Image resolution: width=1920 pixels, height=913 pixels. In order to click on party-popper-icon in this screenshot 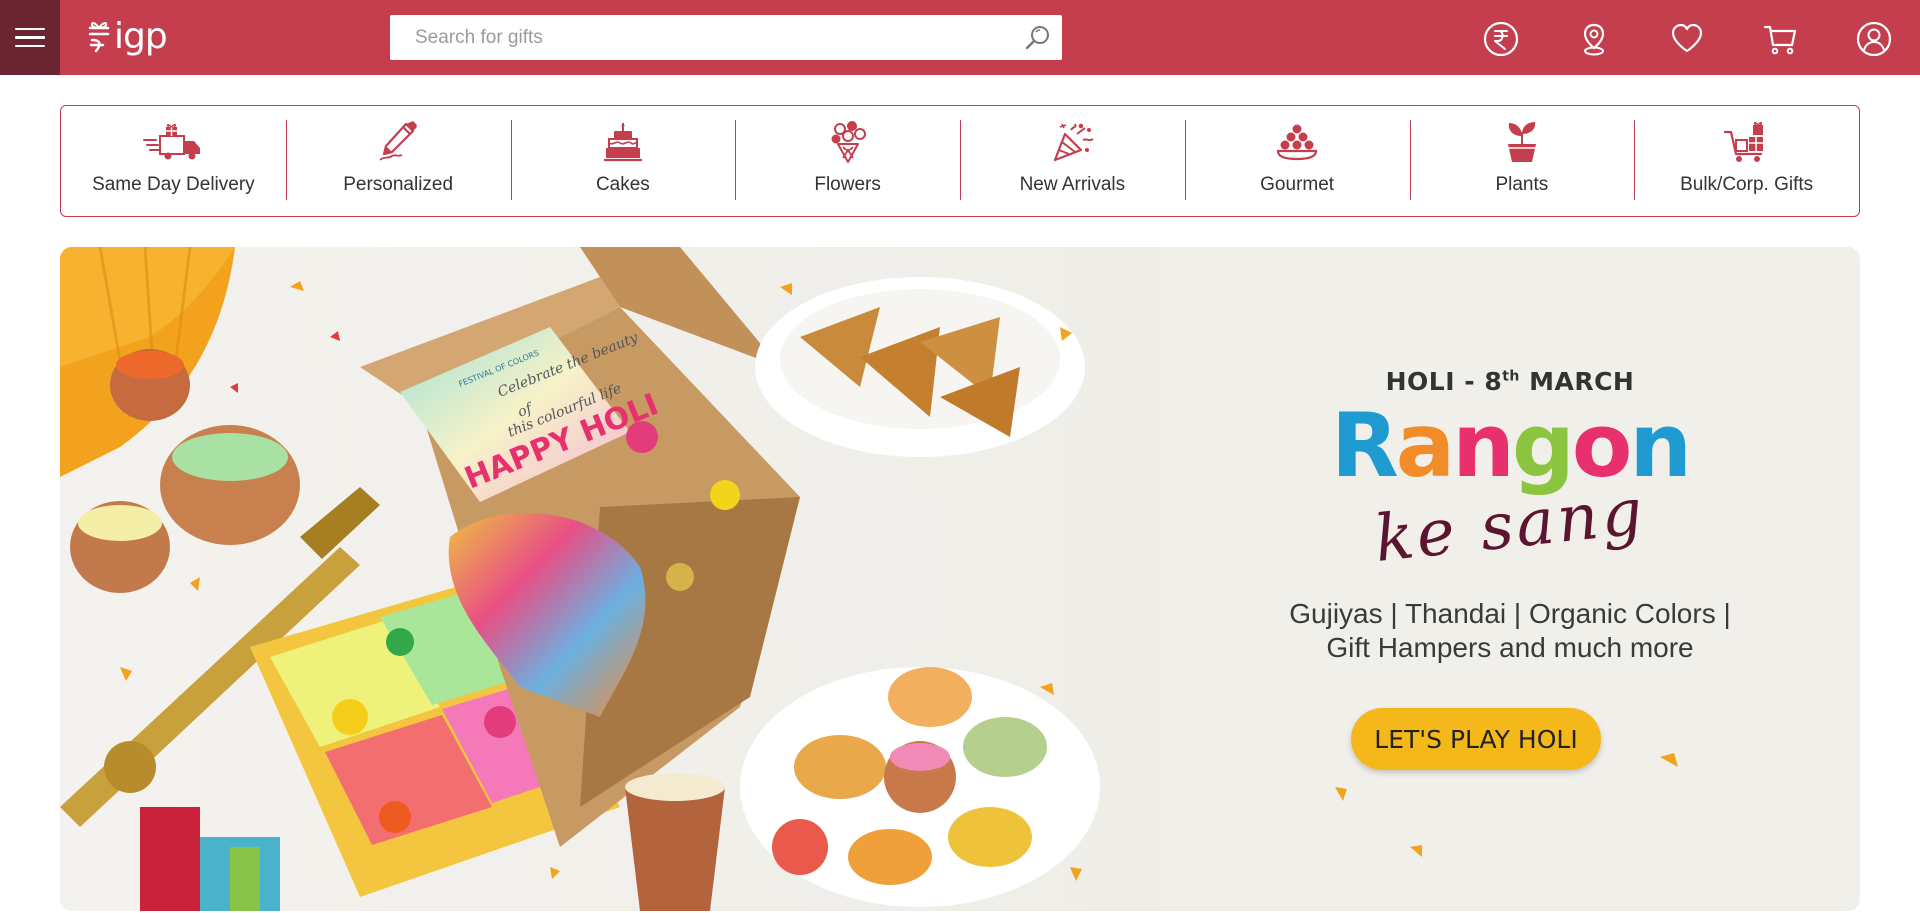, I will do `click(1074, 142)`.